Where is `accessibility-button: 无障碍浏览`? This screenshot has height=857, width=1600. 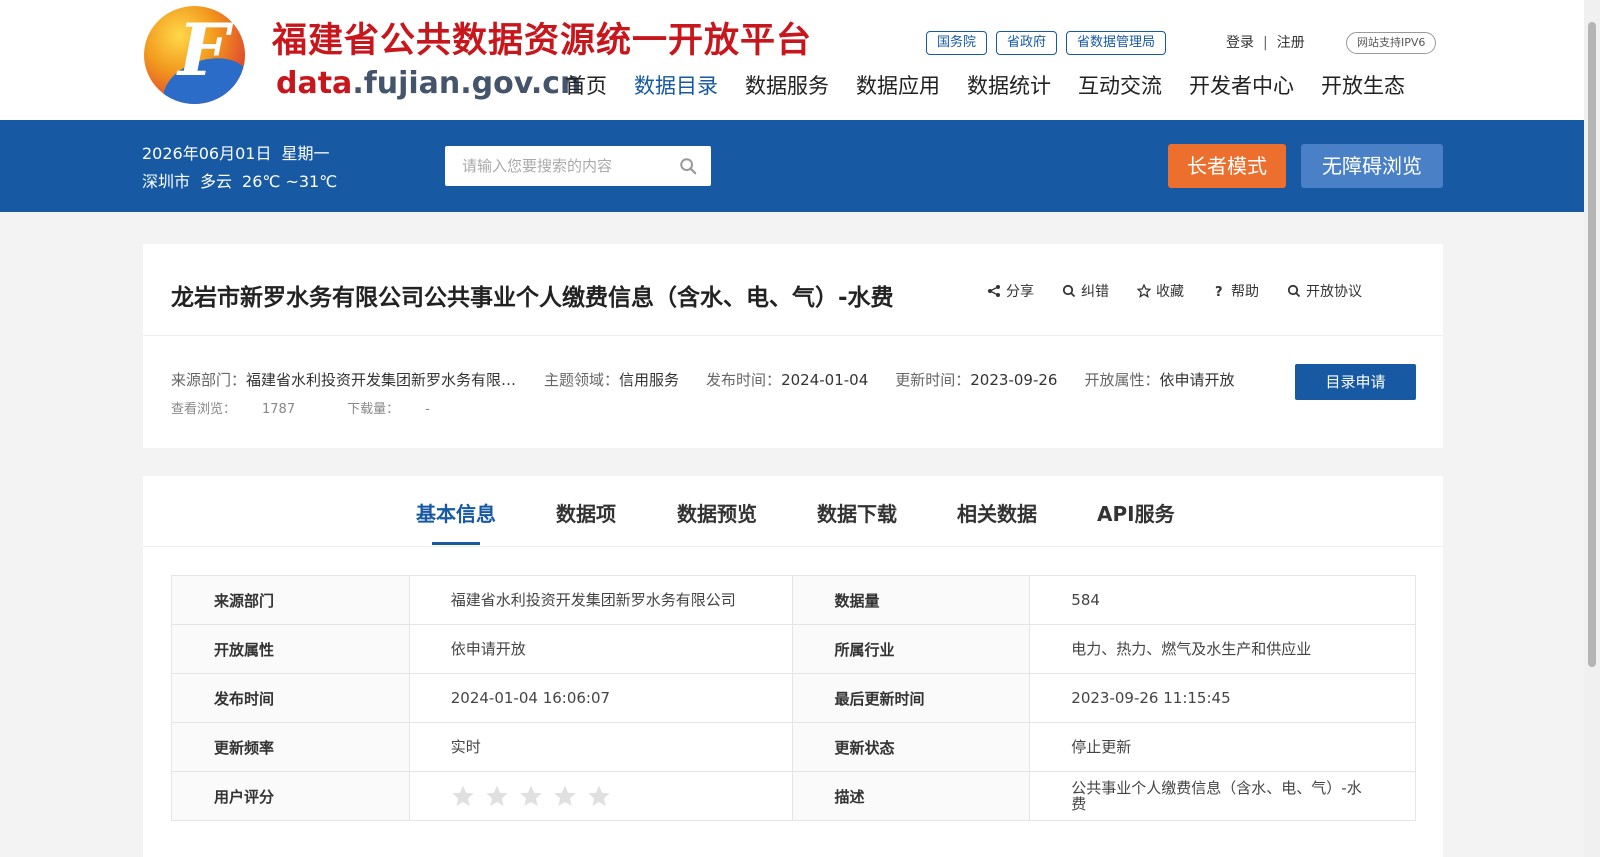 accessibility-button: 无障碍浏览 is located at coordinates (1372, 166).